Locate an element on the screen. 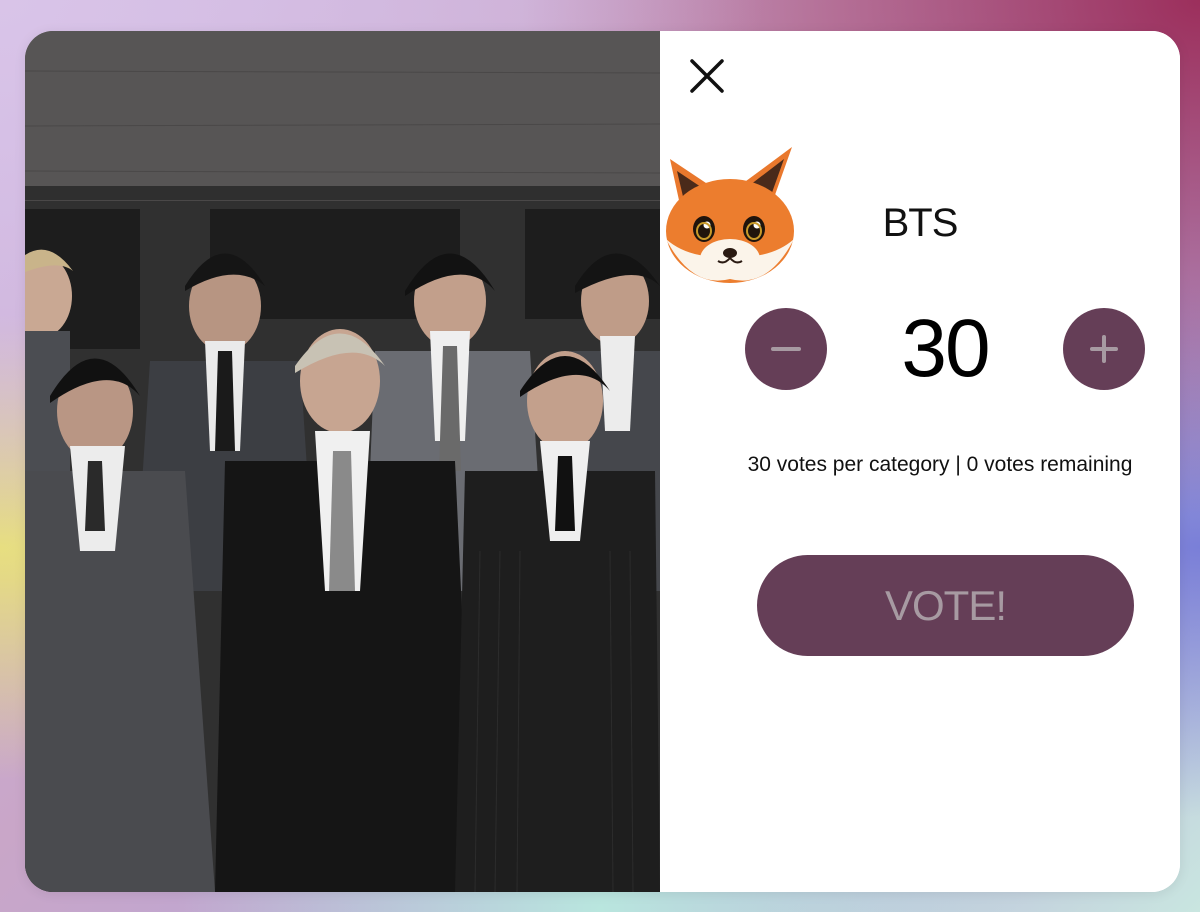  increment-button is located at coordinates (1104, 349).